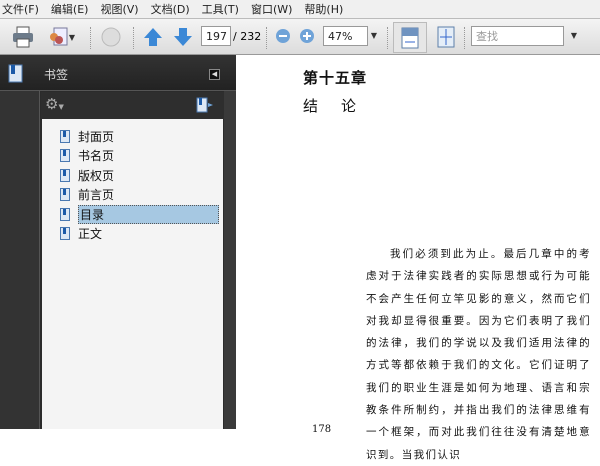 Image resolution: width=600 pixels, height=466 pixels. I want to click on chapter-title: 结 论, so click(332, 106).